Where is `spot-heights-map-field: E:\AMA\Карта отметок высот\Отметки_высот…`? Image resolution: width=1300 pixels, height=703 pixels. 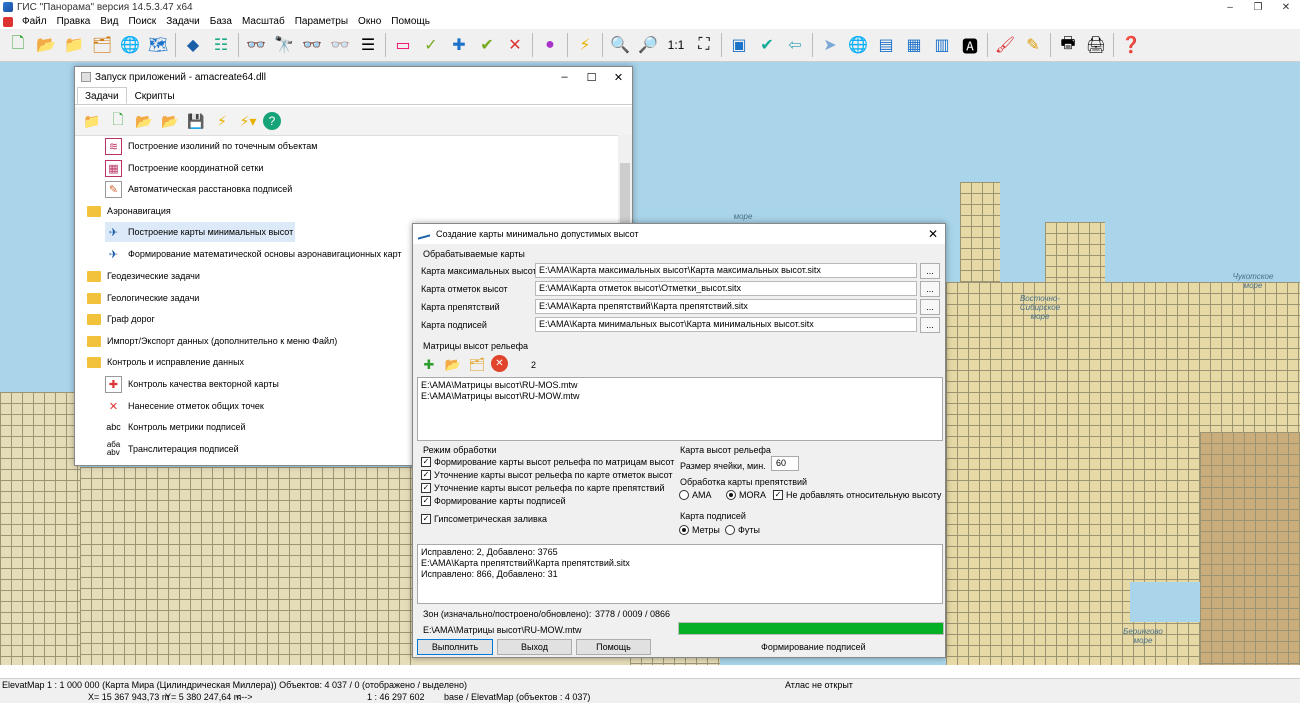
spot-heights-map-field: E:\AMA\Карта отметок высот\Отметки_высот… is located at coordinates (726, 288).